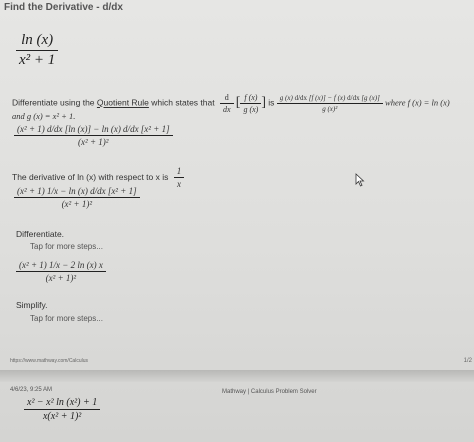 Image resolution: width=474 pixels, height=442 pixels. What do you see at coordinates (37, 41) in the screenshot?
I see `problem-numerator: ln (x)` at bounding box center [37, 41].